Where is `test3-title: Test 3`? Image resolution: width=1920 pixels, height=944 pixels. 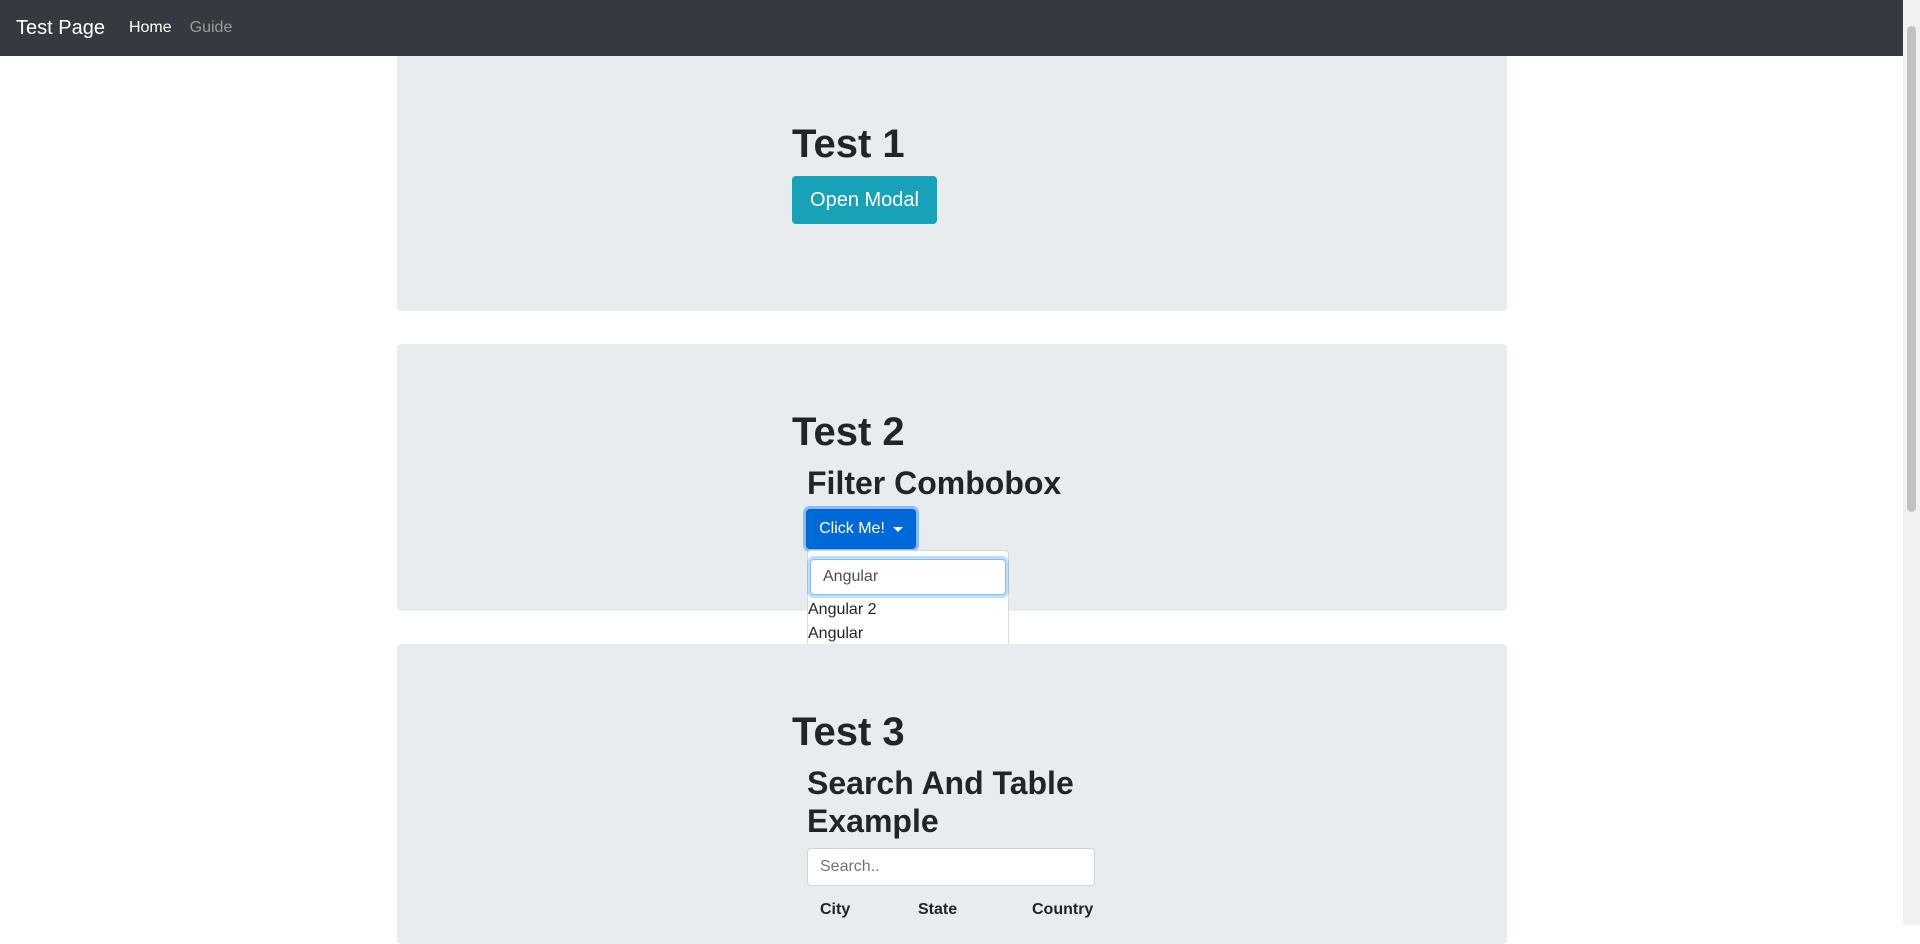 test3-title: Test 3 is located at coordinates (848, 732).